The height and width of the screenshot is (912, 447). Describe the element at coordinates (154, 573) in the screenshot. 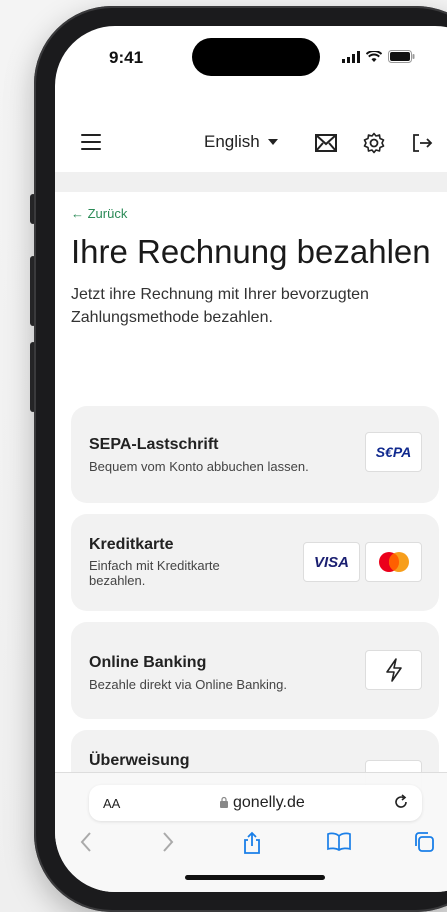

I see `payment-desc: Einfach mit Kreditkarte bezahlen.` at that location.